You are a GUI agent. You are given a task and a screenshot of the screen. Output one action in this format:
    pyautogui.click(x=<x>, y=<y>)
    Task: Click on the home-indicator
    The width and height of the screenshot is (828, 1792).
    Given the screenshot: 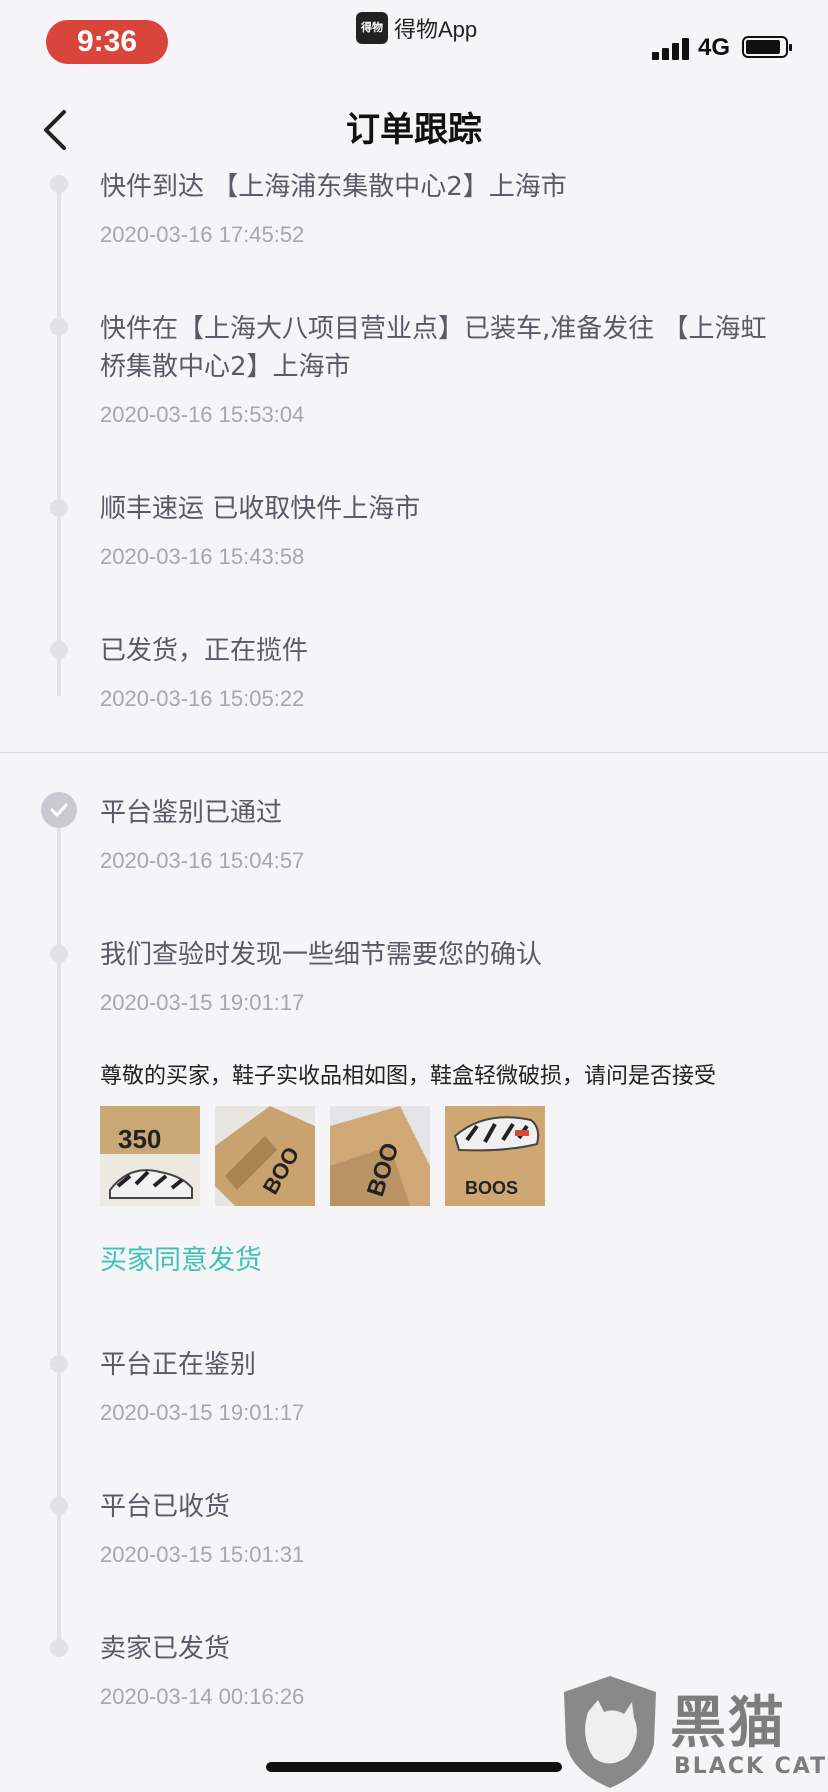 What is the action you would take?
    pyautogui.click(x=414, y=1767)
    